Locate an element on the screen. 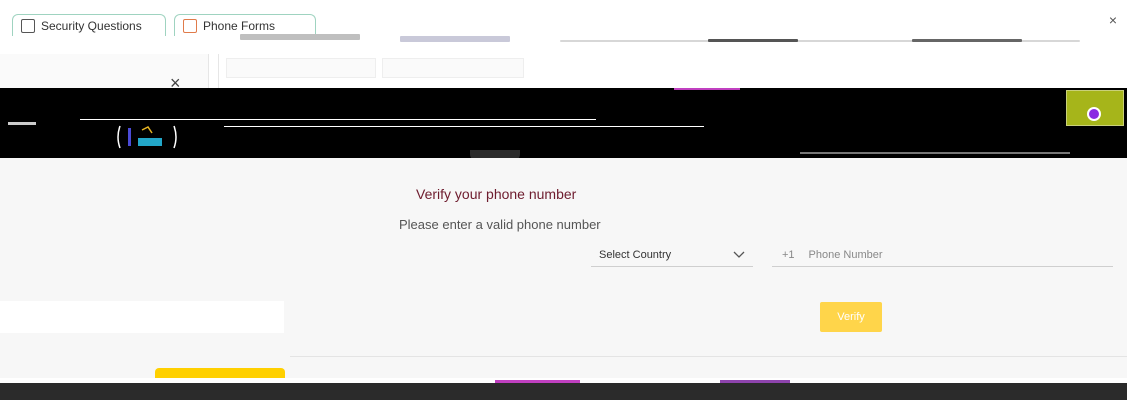 The image size is (1127, 400). close-icon: × is located at coordinates (1113, 20).